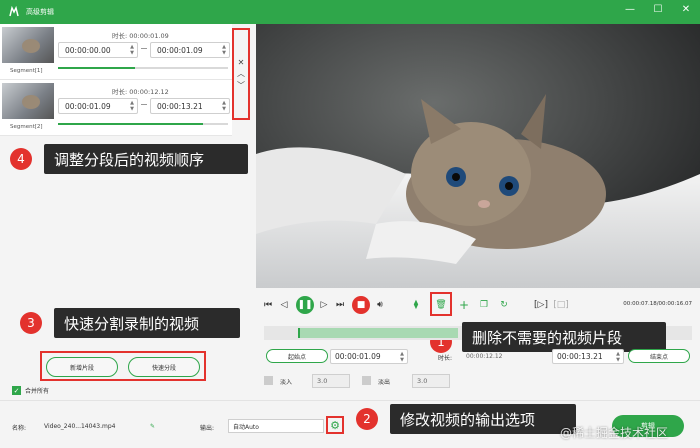 The image size is (700, 448). What do you see at coordinates (324, 305) in the screenshot?
I see `next-frame-icon: ▷` at bounding box center [324, 305].